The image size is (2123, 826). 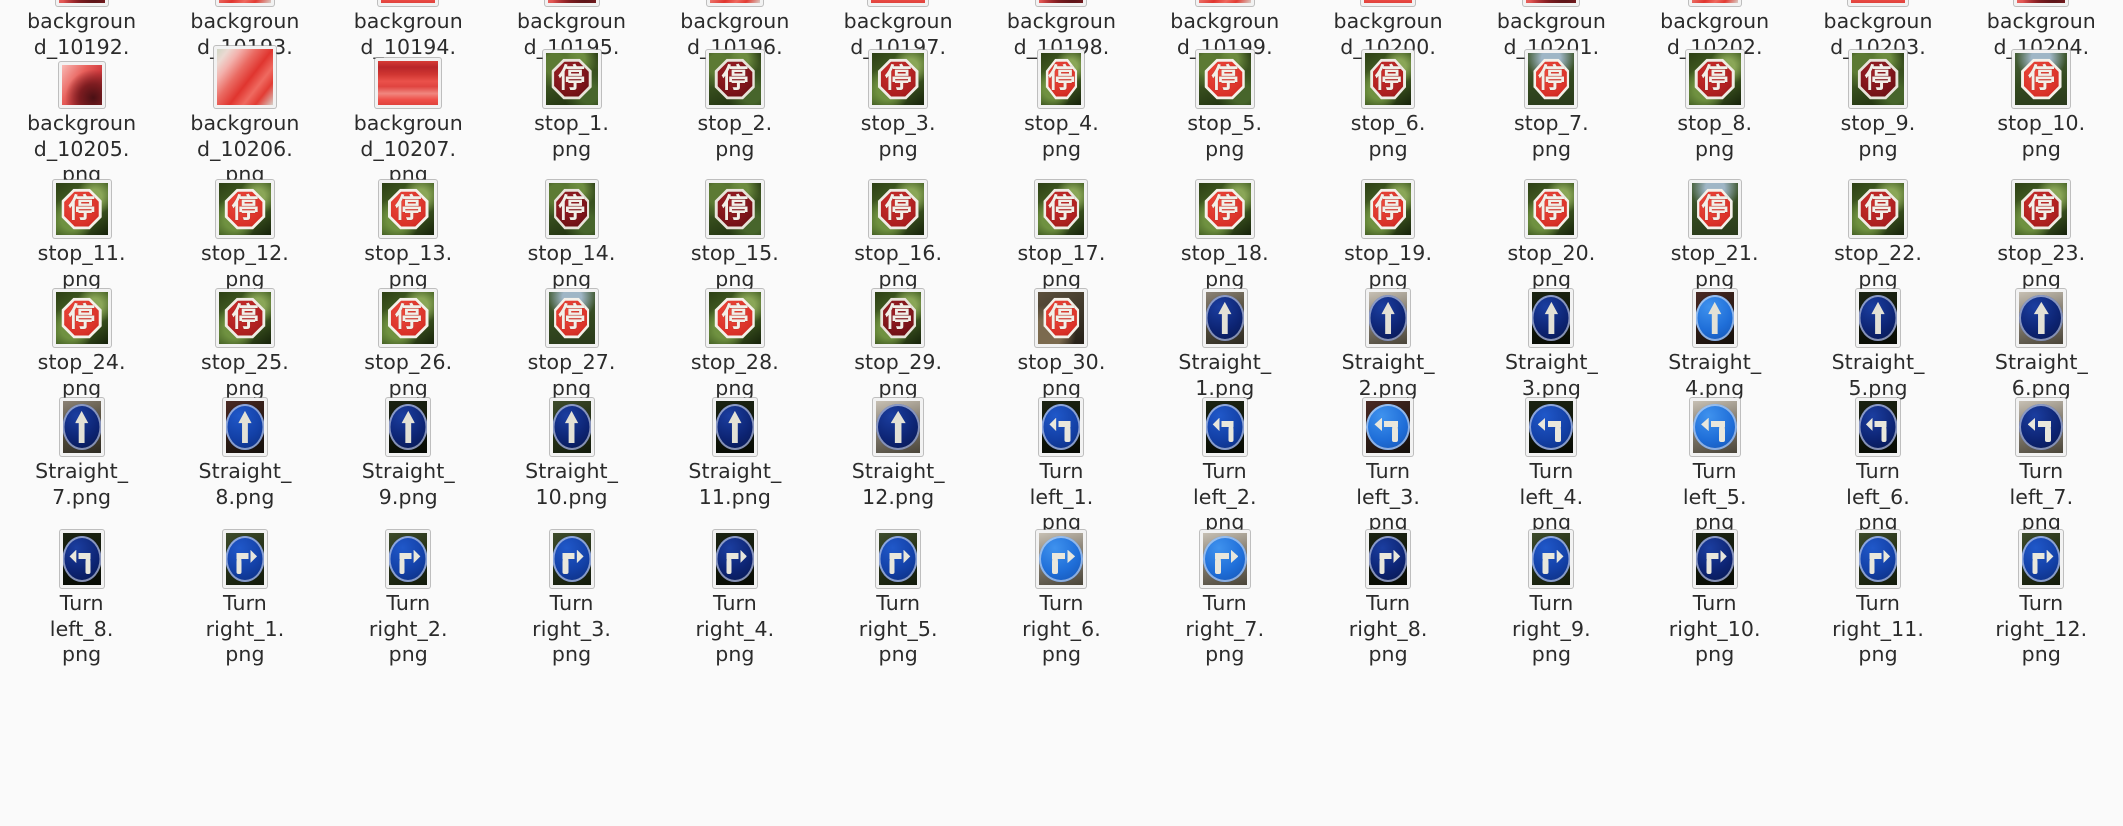 What do you see at coordinates (1224, 593) in the screenshot?
I see `file-item: Turn right_7. png` at bounding box center [1224, 593].